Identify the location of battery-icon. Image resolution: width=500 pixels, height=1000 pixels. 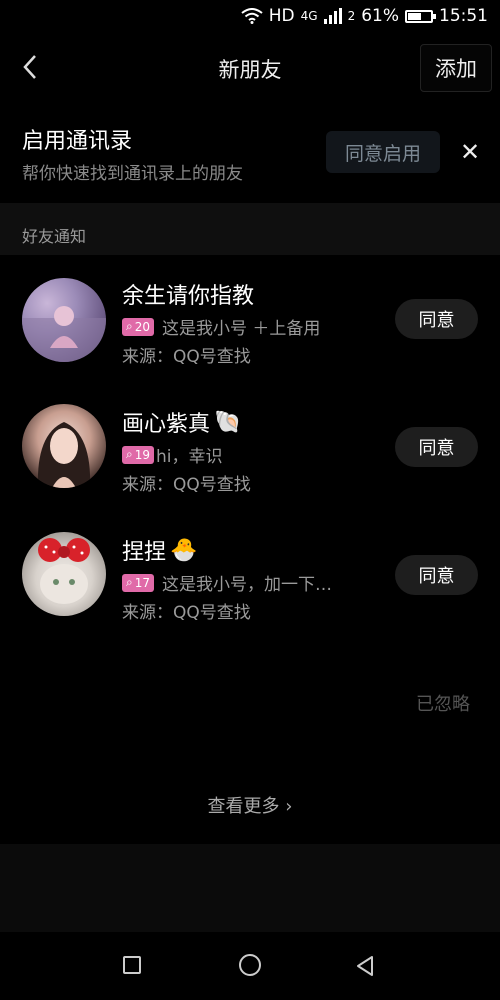
(420, 16).